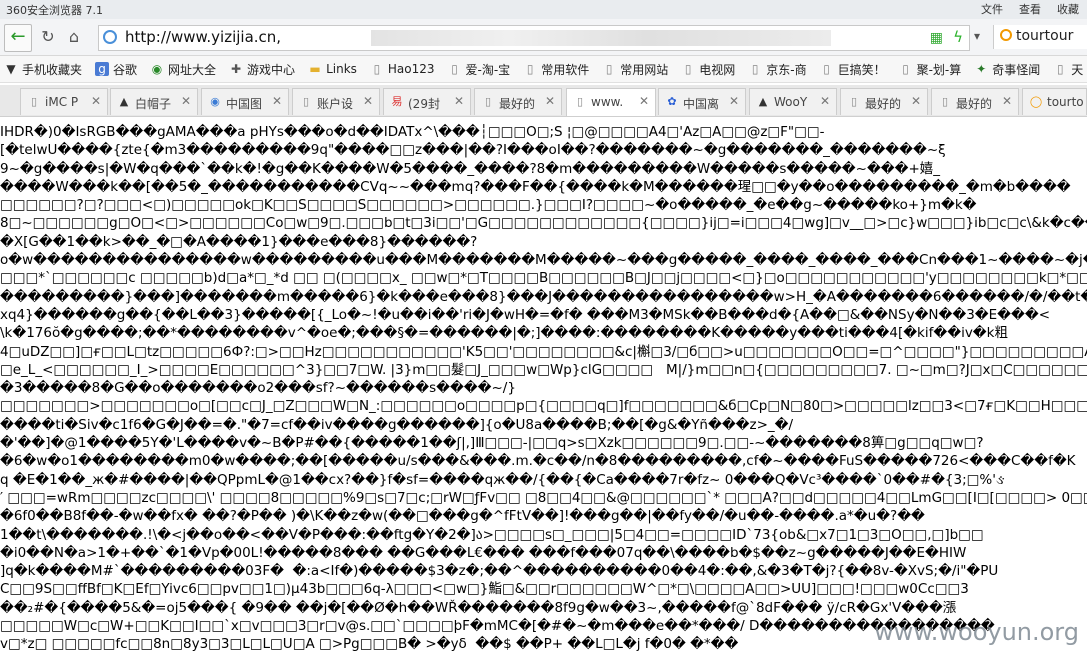 The image size is (1087, 652). What do you see at coordinates (601, 38) in the screenshot?
I see `redacted-url-part` at bounding box center [601, 38].